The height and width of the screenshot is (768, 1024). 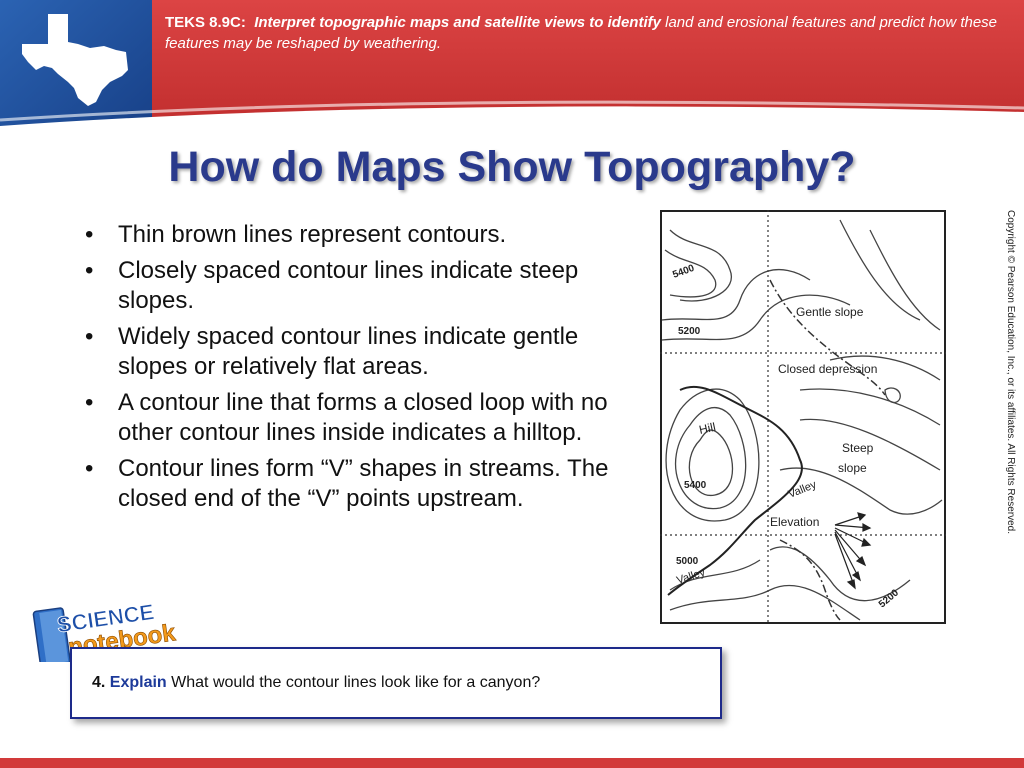 What do you see at coordinates (512, 763) in the screenshot?
I see `bottom-bar` at bounding box center [512, 763].